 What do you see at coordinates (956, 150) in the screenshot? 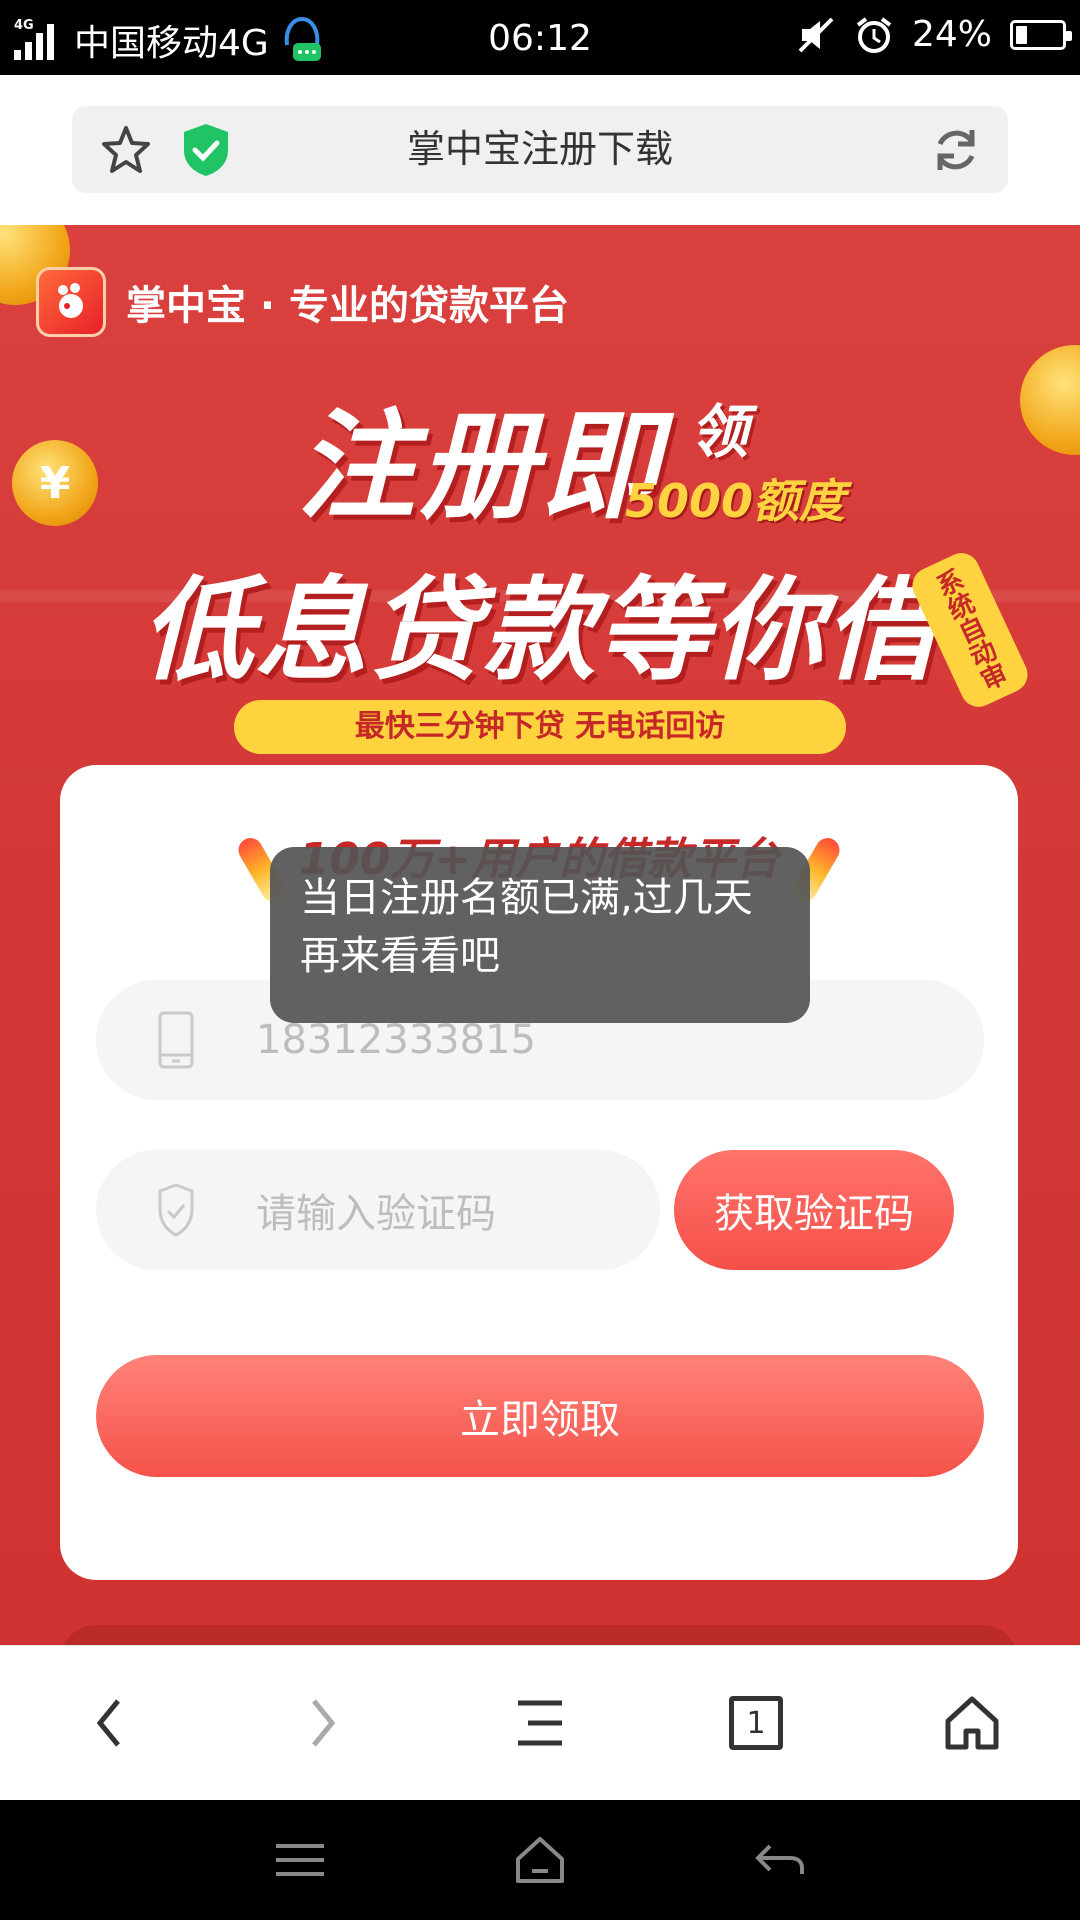
I see `refresh-icon` at bounding box center [956, 150].